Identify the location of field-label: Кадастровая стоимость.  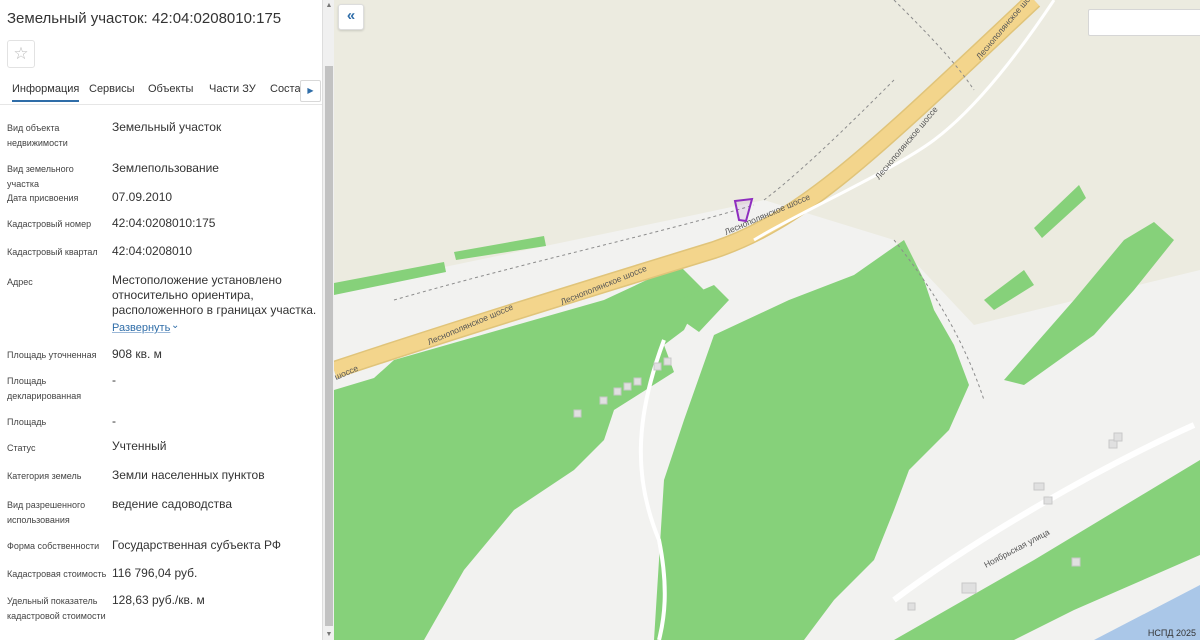
(57, 574).